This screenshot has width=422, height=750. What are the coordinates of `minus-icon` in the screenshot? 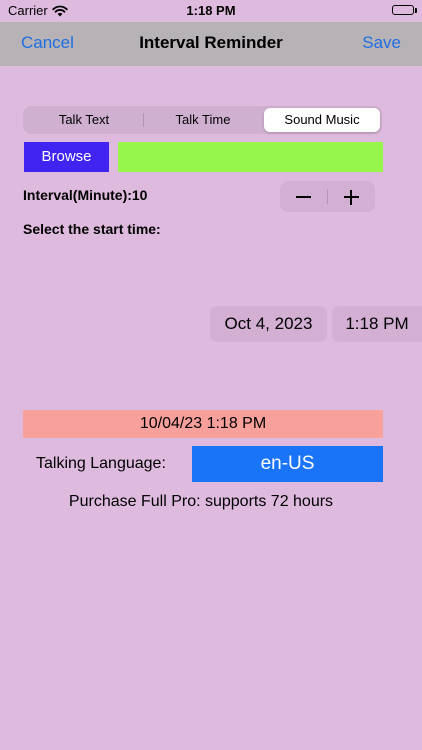 It's located at (303, 196).